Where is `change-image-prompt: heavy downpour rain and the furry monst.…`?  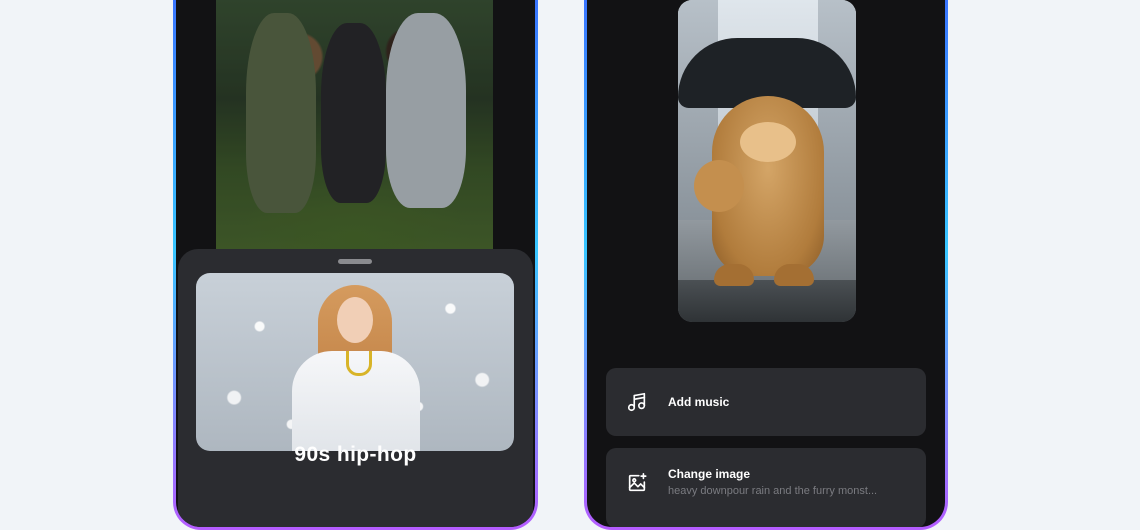
change-image-prompt: heavy downpour rain and the furry monst.… is located at coordinates (773, 491).